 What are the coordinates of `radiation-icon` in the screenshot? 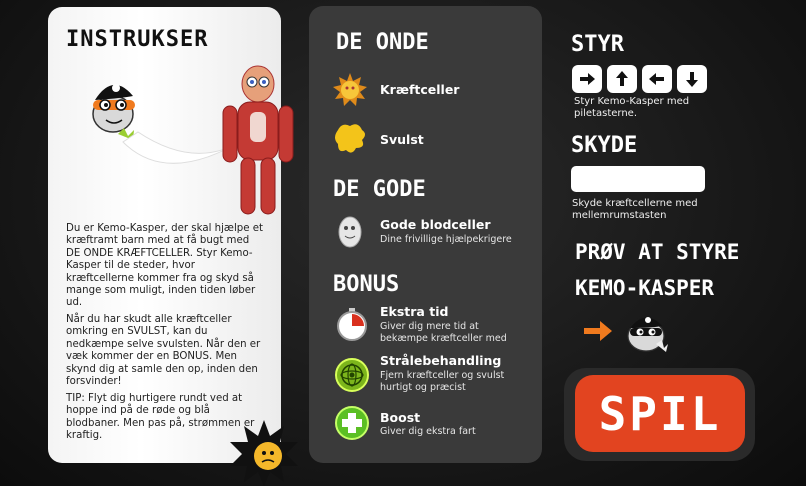 It's located at (352, 375).